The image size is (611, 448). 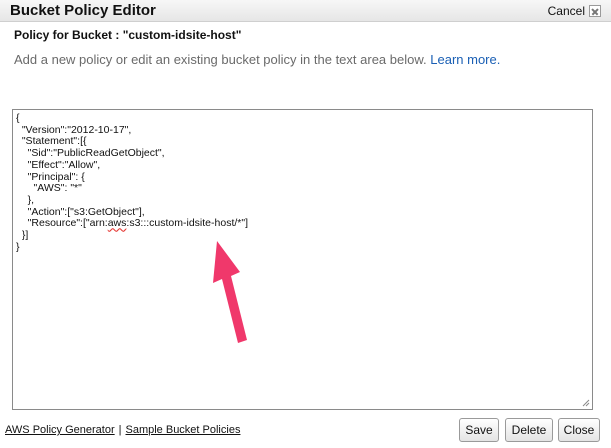 What do you see at coordinates (22, 235) in the screenshot?
I see `policy-line: }]` at bounding box center [22, 235].